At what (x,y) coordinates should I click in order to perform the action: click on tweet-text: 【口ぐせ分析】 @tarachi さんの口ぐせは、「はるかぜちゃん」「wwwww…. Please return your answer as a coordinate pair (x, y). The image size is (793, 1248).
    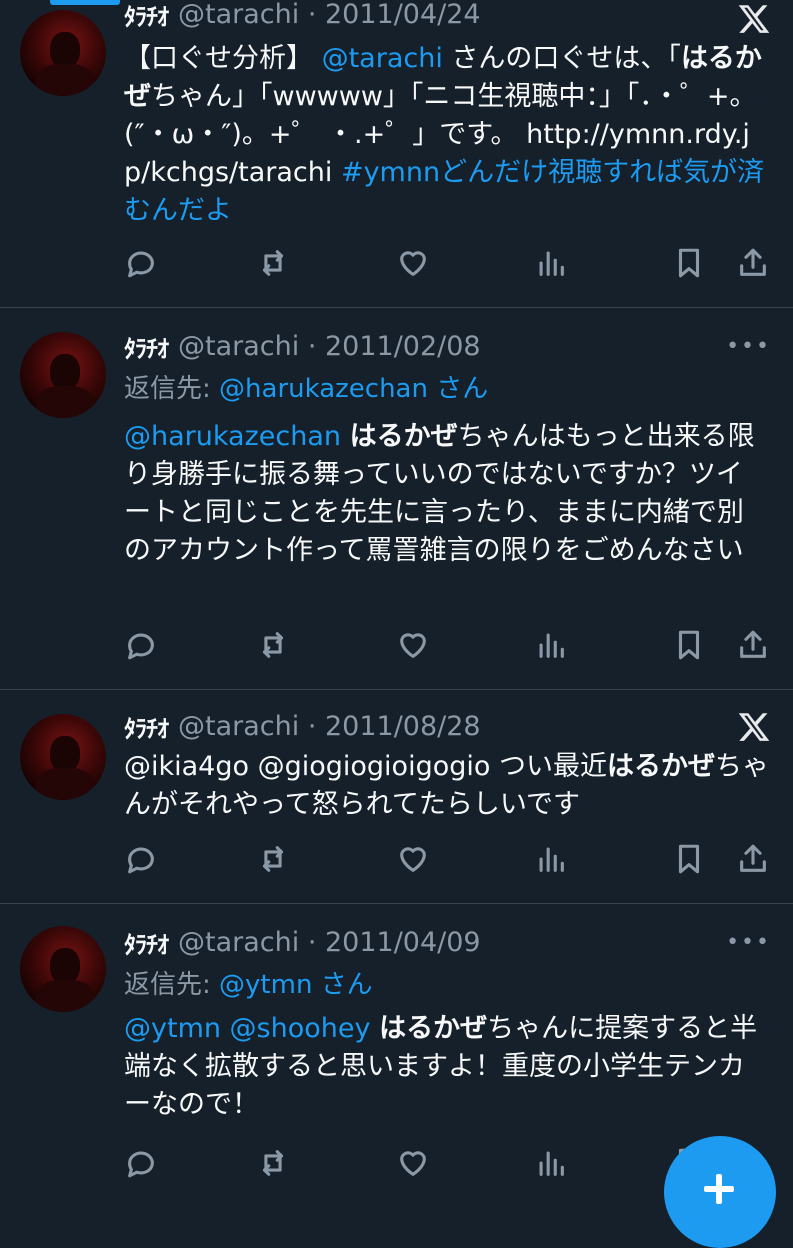
    Looking at the image, I should click on (446, 135).